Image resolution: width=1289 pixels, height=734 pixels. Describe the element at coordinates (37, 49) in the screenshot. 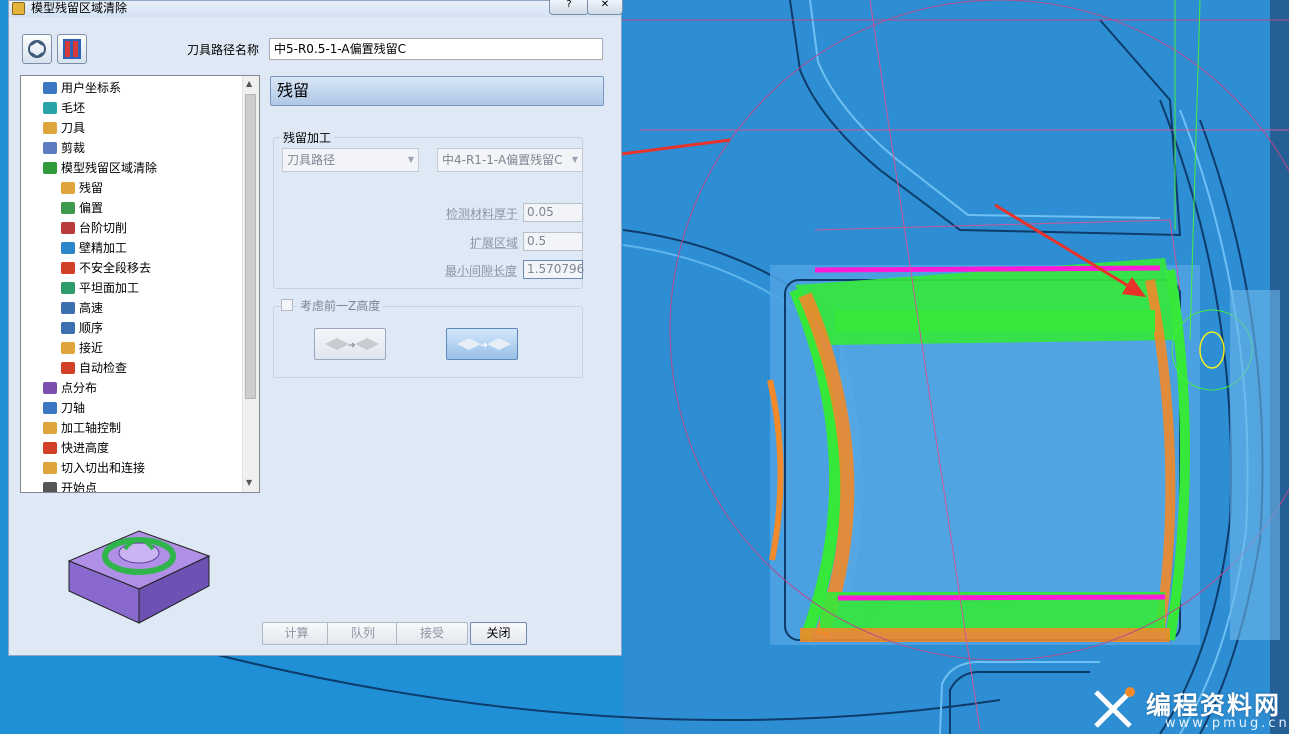

I see `recycle-icon` at that location.